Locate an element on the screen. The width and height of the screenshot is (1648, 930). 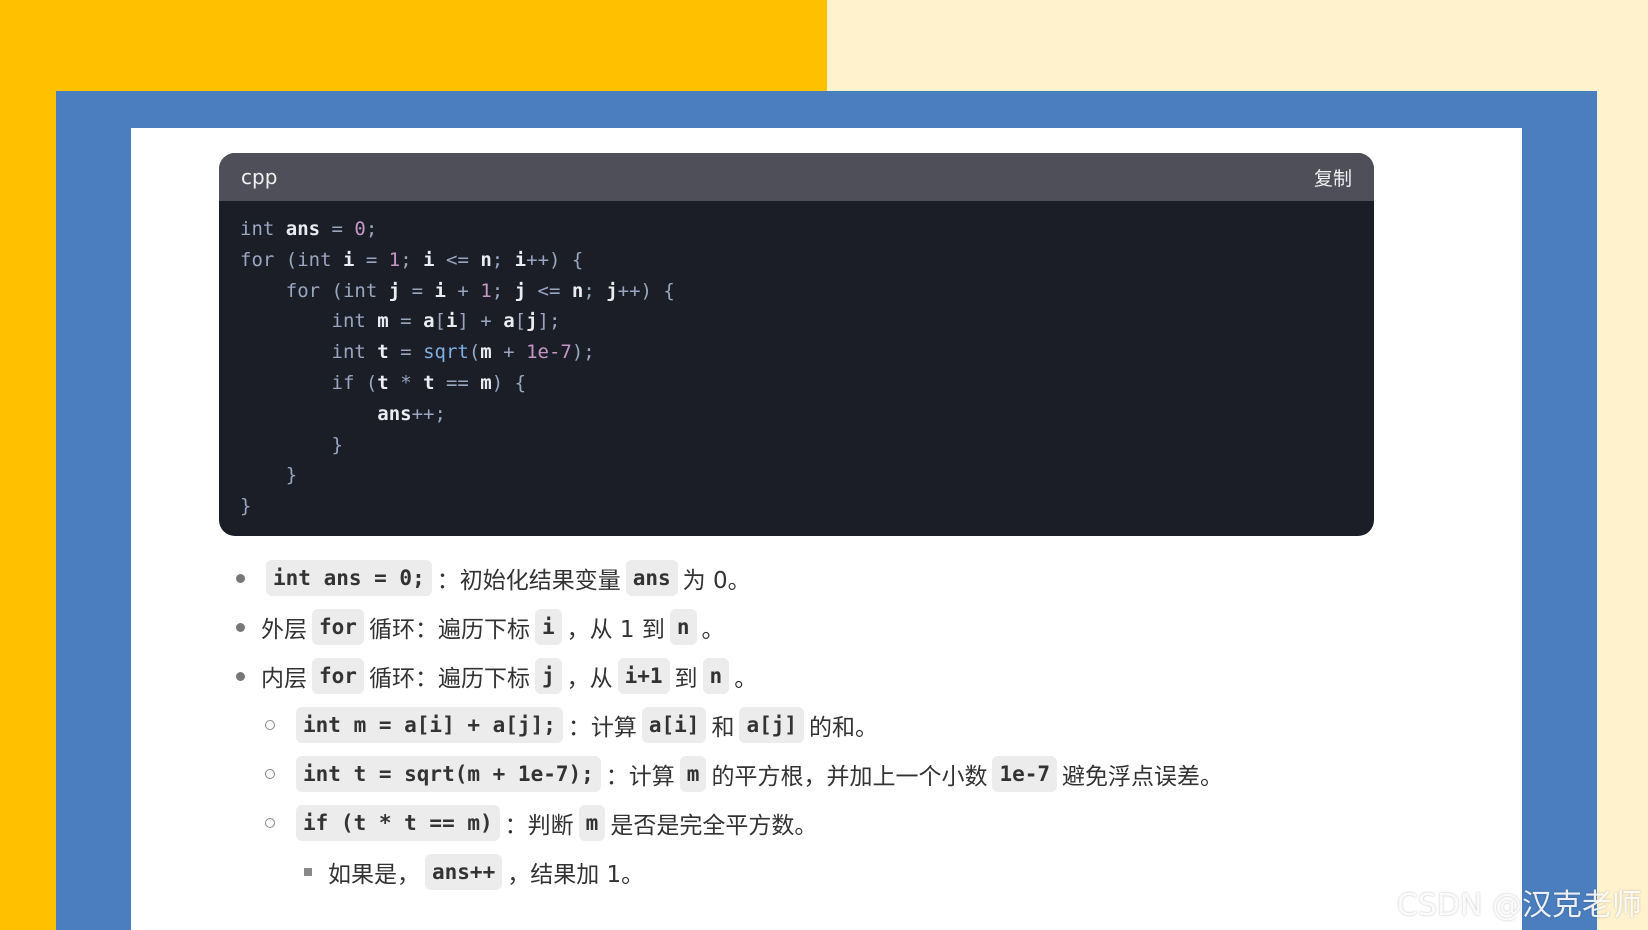
code-line: if (t * t == m) { is located at coordinates (796, 383).